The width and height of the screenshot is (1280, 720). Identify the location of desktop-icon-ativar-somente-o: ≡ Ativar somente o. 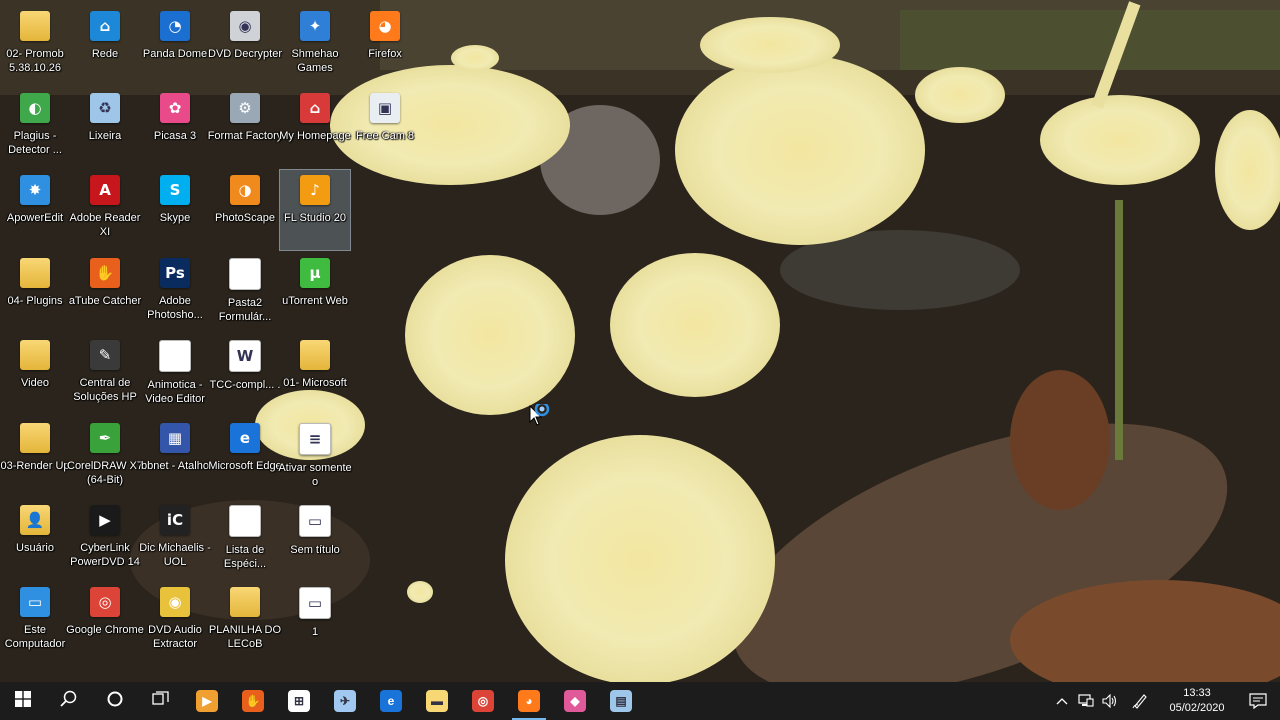
(315, 458).